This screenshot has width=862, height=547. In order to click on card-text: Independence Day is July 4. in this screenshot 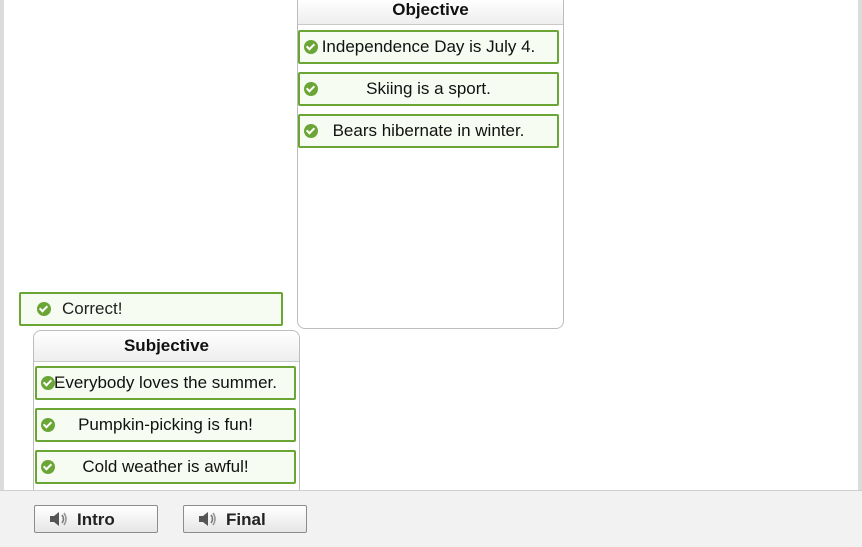, I will do `click(428, 46)`.